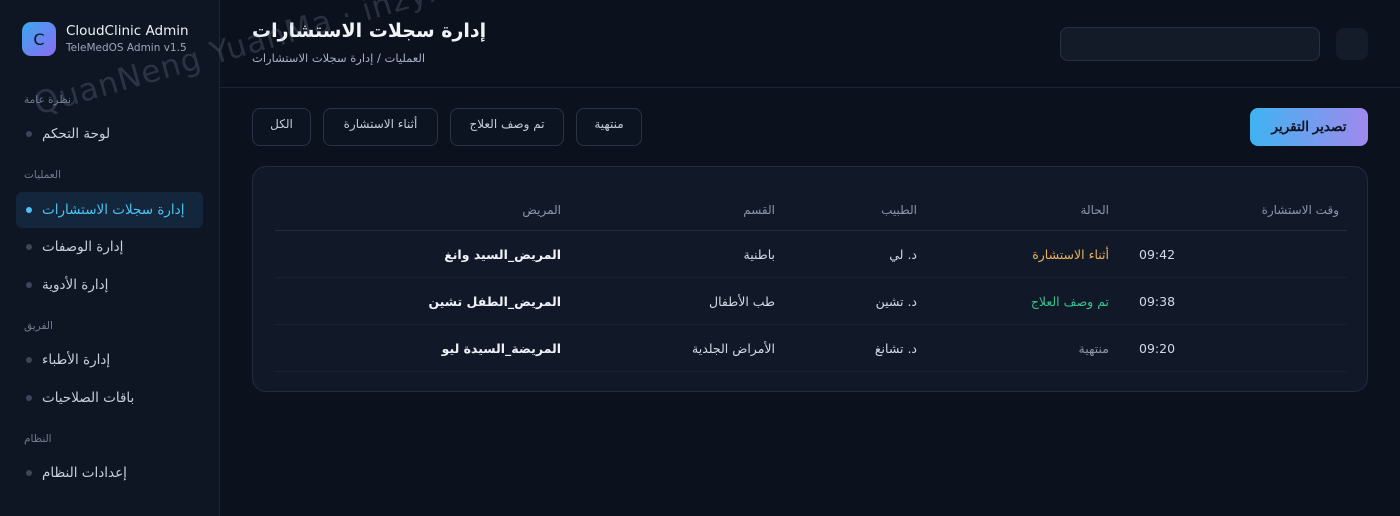  I want to click on department: باطنية, so click(759, 254).